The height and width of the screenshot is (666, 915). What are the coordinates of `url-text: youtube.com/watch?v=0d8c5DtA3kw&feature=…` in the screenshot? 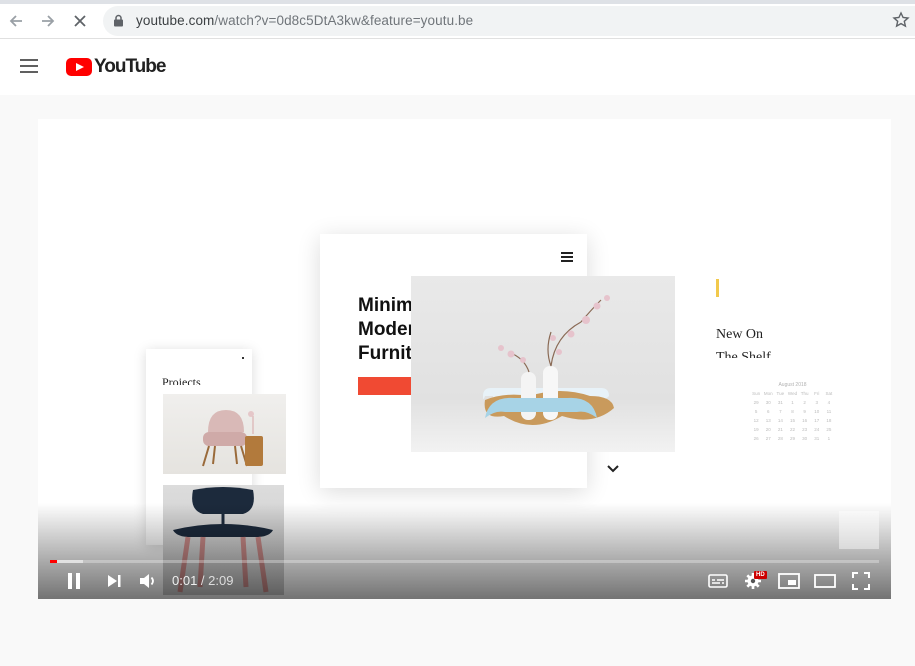 It's located at (304, 20).